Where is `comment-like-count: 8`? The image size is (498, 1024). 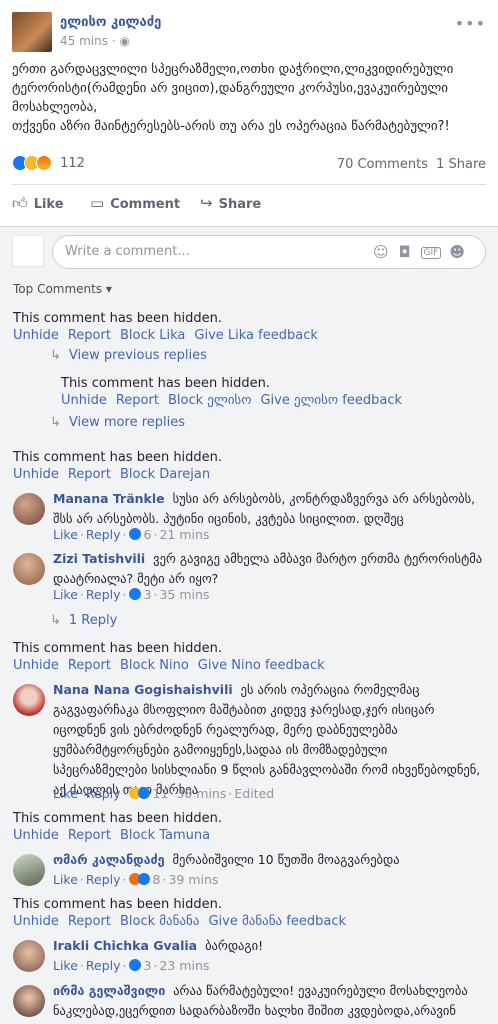
comment-like-count: 8 is located at coordinates (157, 879).